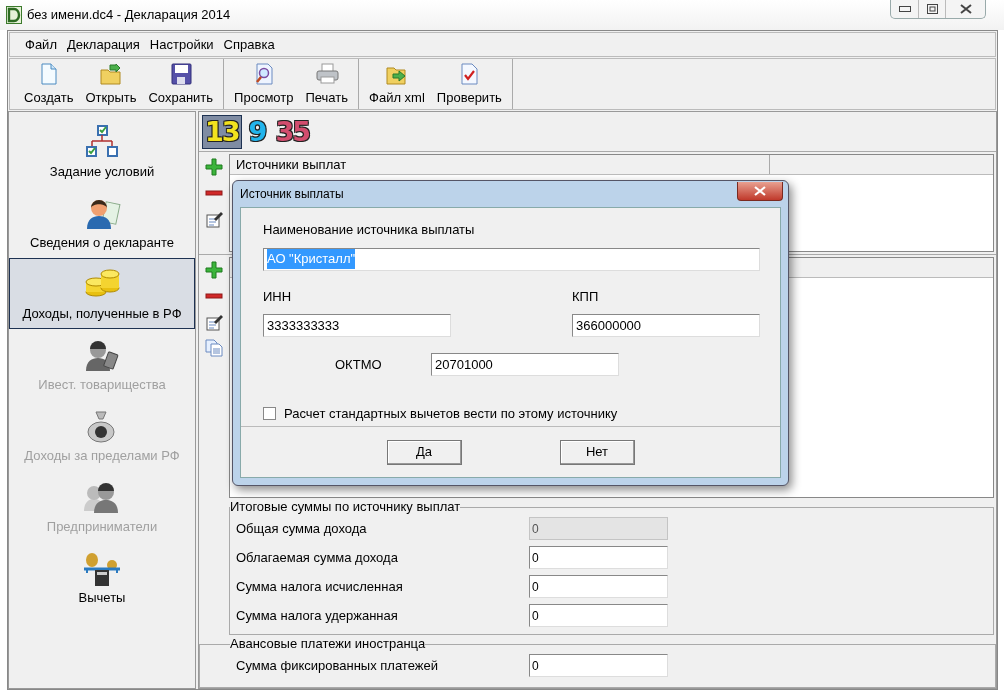 The image size is (1004, 694). I want to click on checkbox, so click(269, 414).